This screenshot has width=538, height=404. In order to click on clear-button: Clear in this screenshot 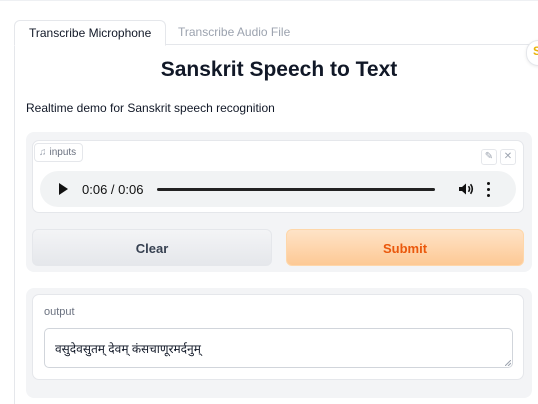, I will do `click(152, 247)`.